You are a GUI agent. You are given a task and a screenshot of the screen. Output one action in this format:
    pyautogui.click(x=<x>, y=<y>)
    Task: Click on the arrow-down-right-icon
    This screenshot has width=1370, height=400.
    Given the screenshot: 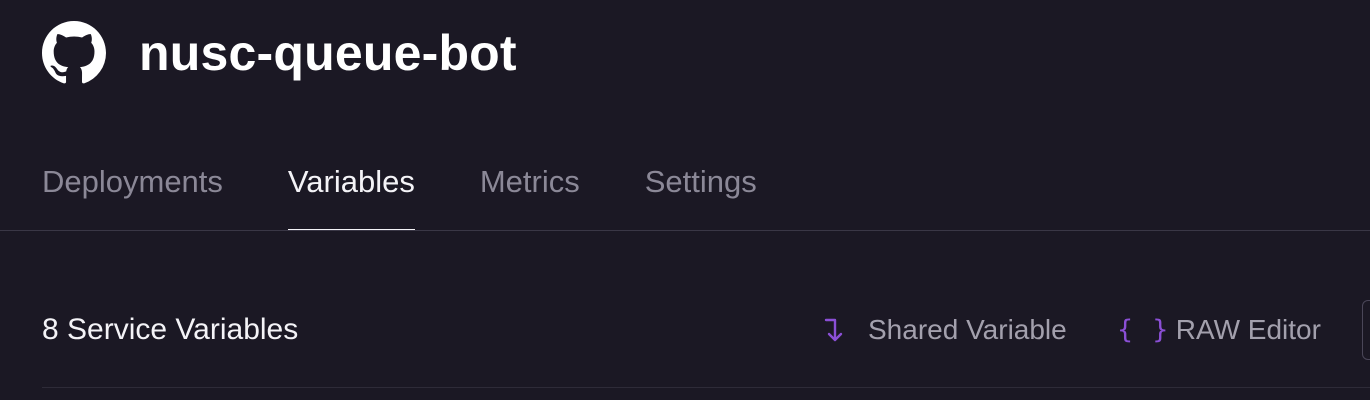 What is the action you would take?
    pyautogui.click(x=836, y=330)
    